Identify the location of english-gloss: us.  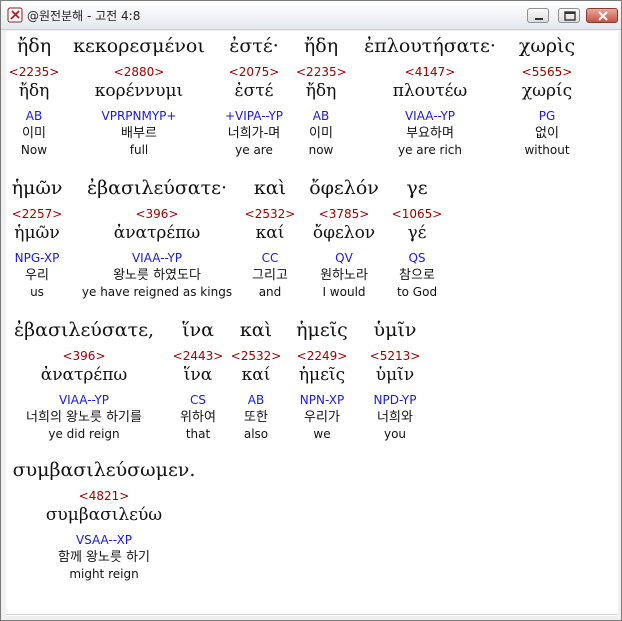
(37, 292).